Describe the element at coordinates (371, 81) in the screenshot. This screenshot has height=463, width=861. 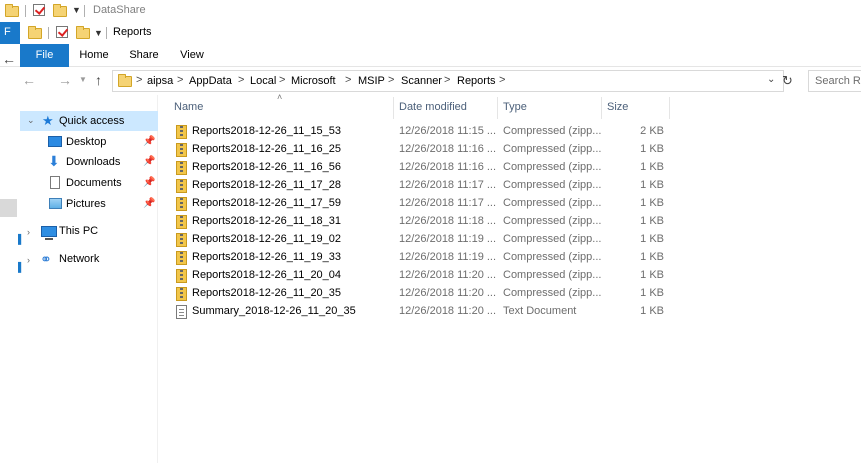
I see `breadcrumb-msip: MSIP` at that location.